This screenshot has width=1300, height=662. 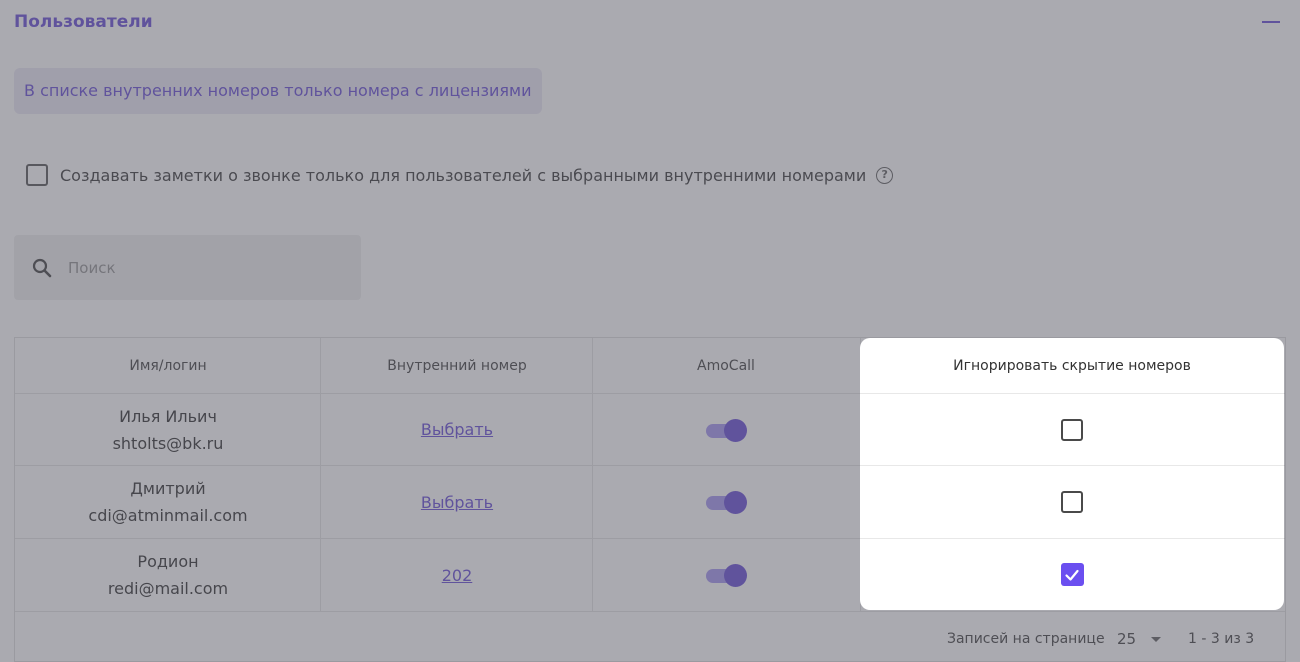 What do you see at coordinates (168, 443) in the screenshot?
I see `user-login: shtolts@bk.ru` at bounding box center [168, 443].